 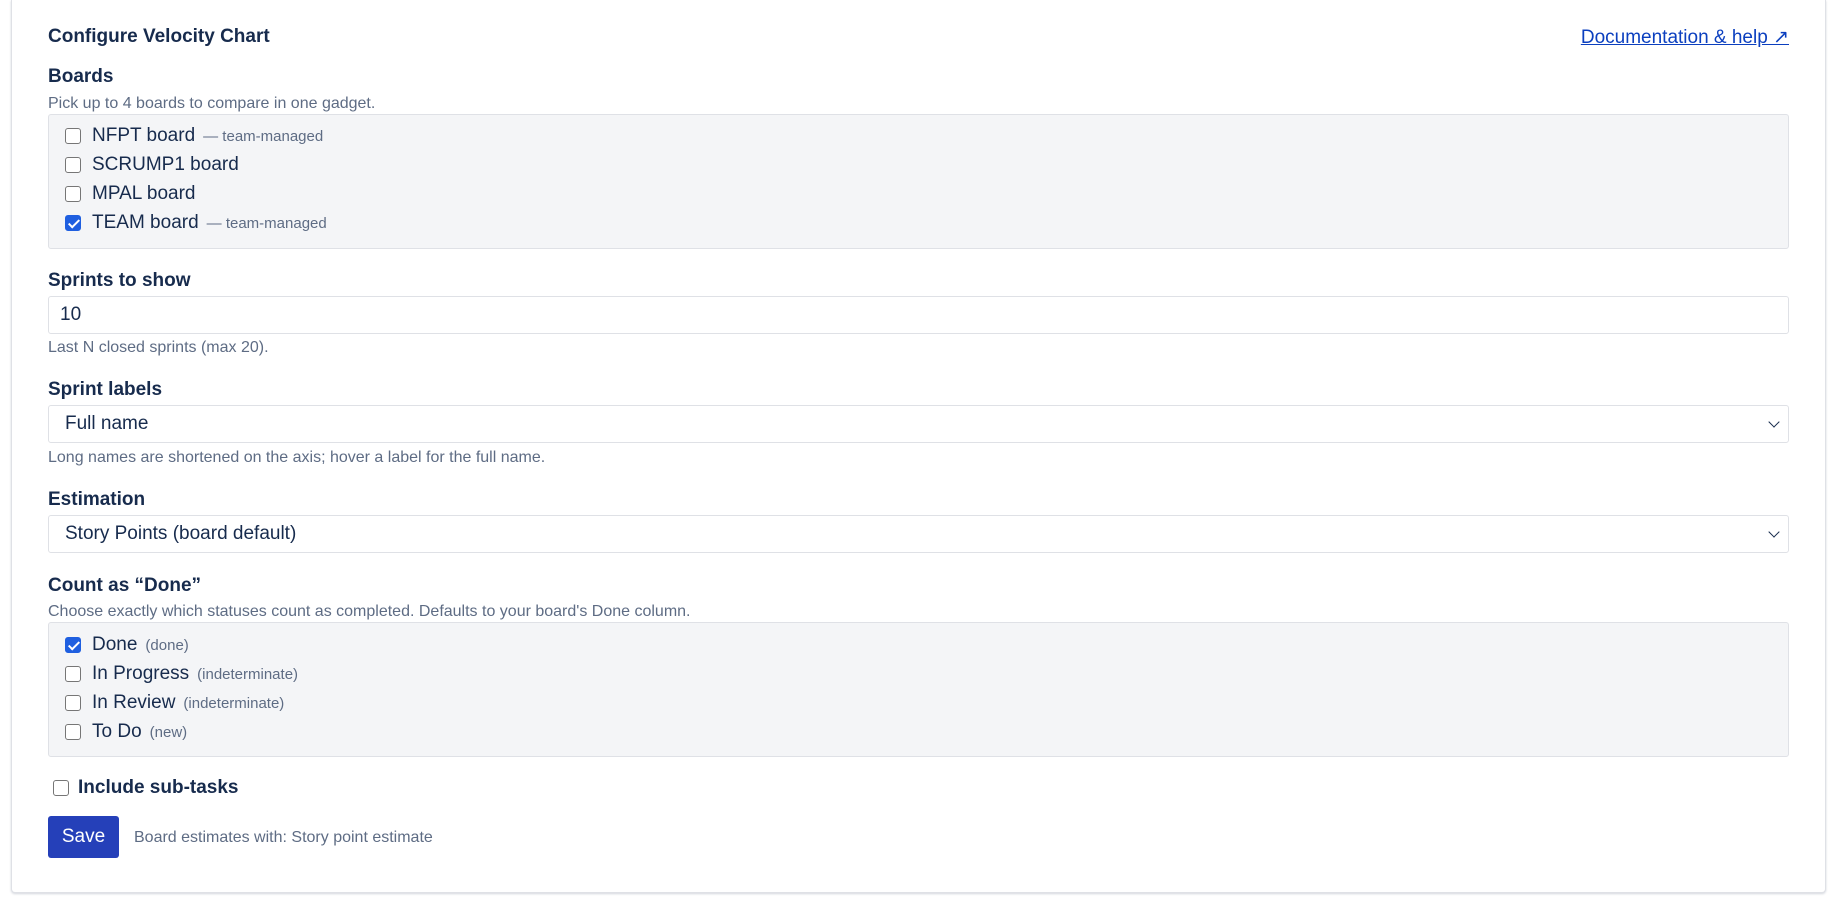 I want to click on board-label-nfpt: NFPT board, so click(x=144, y=135).